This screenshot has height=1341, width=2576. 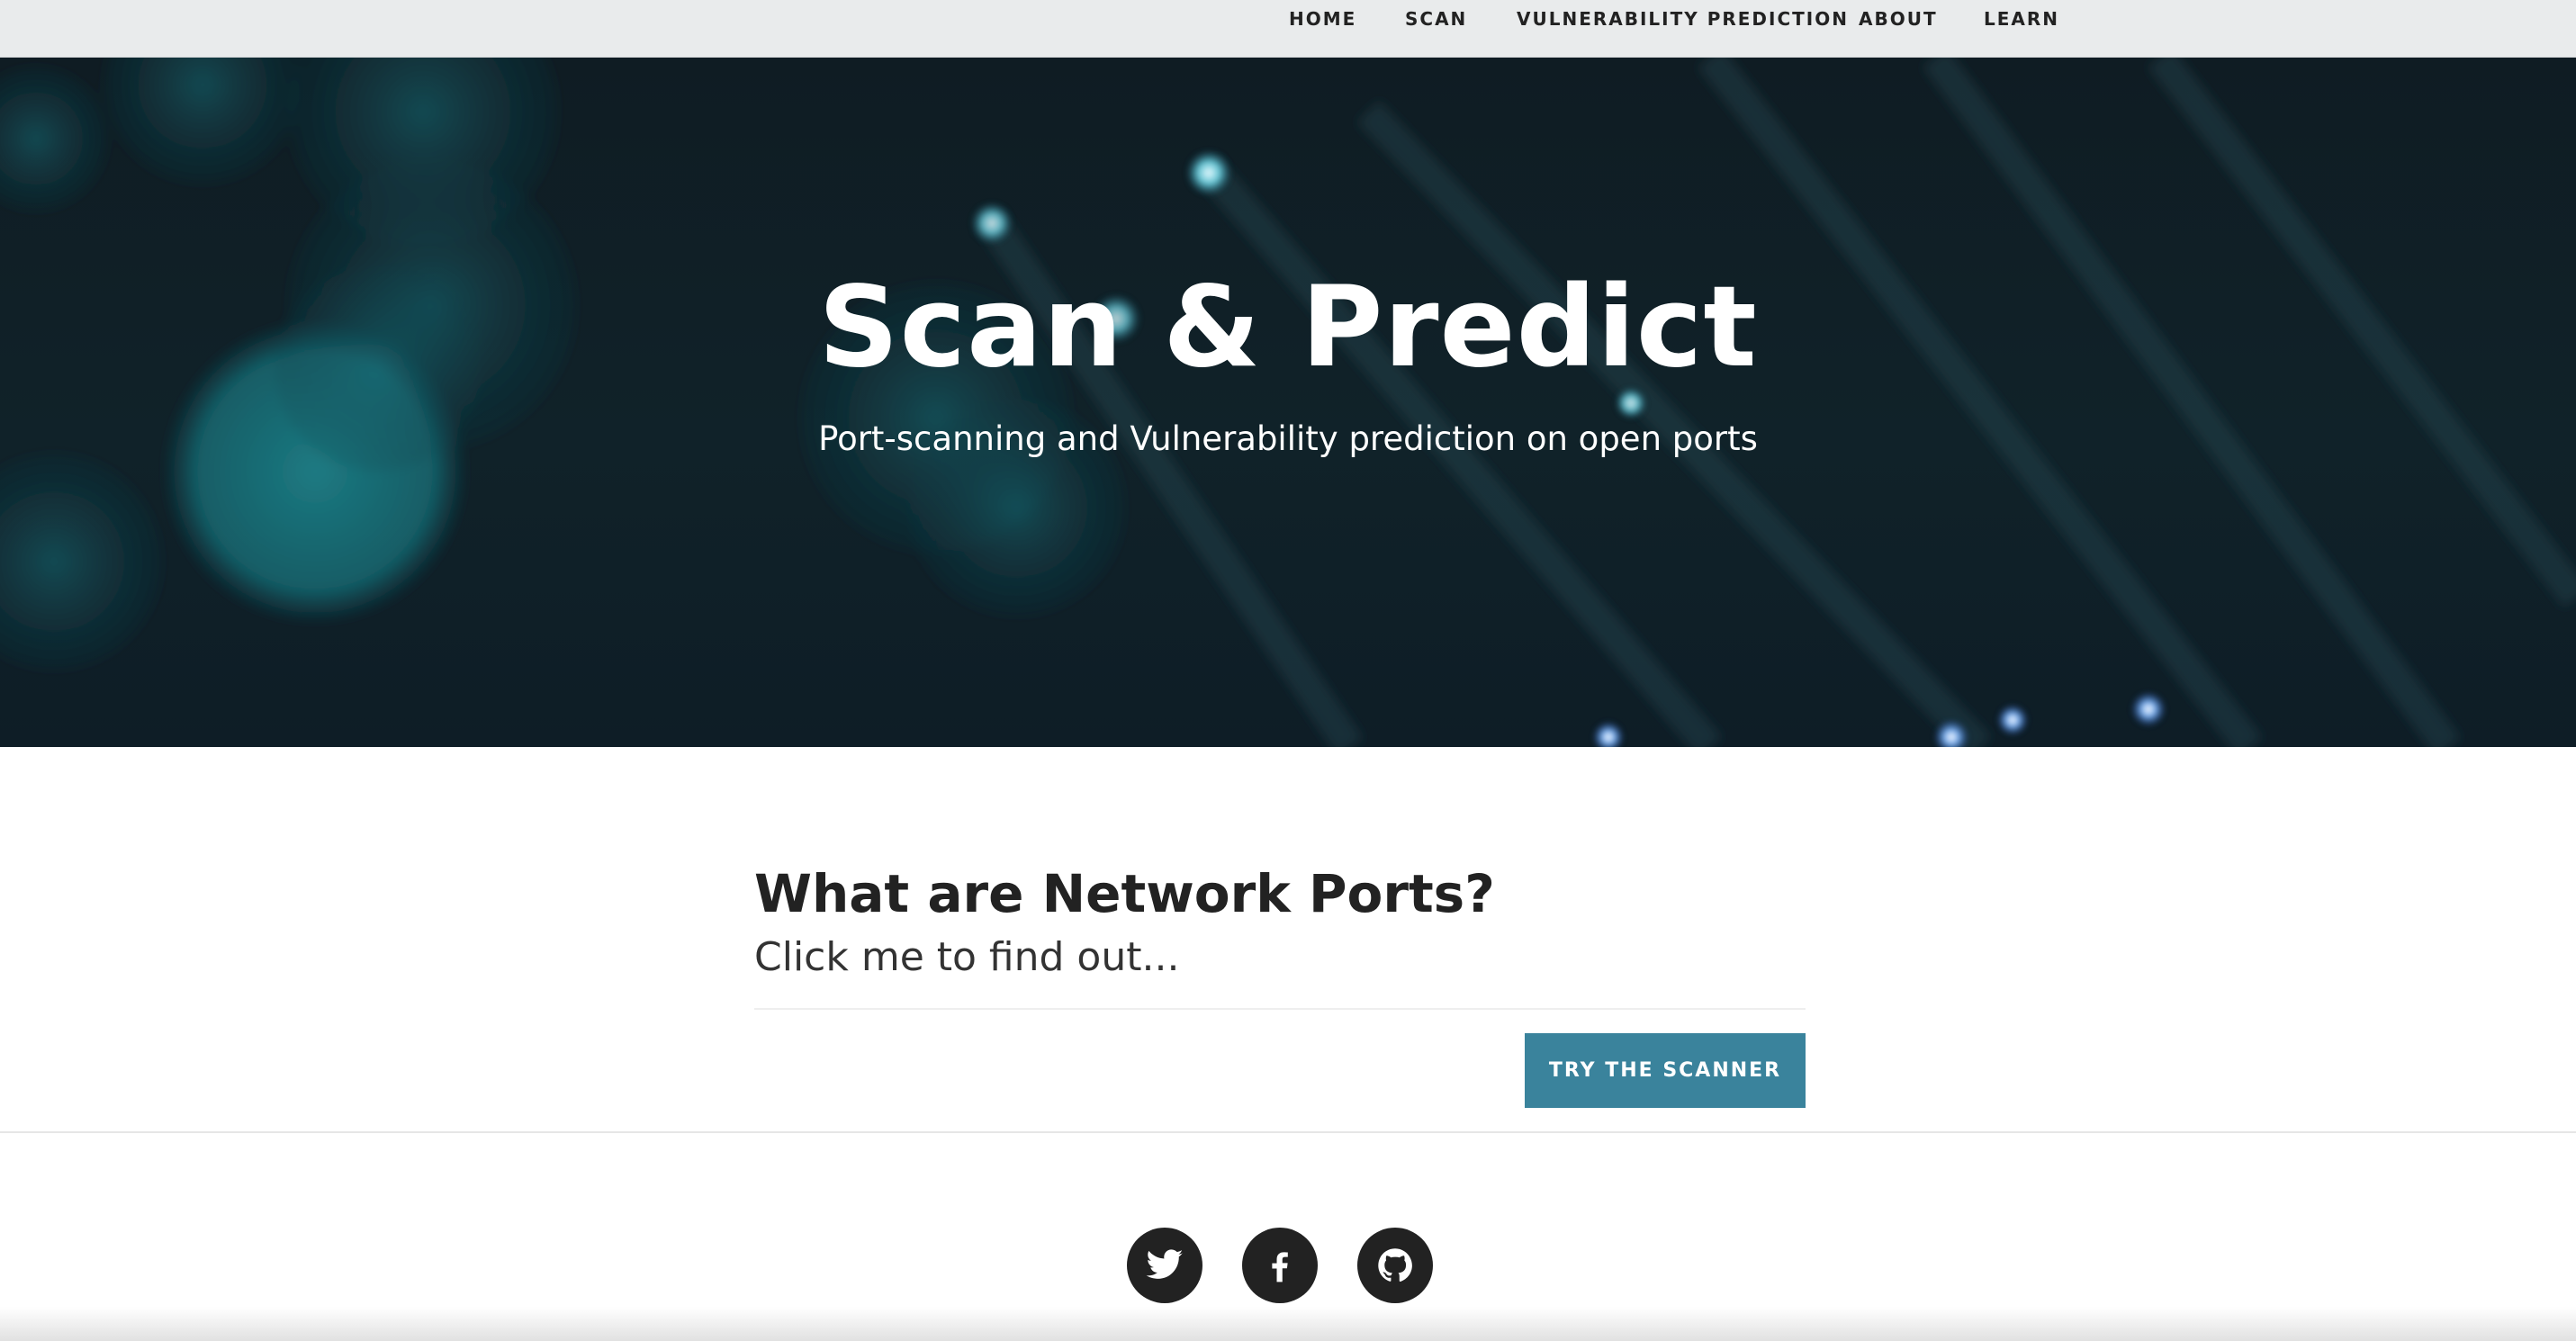 I want to click on section-divider, so click(x=1288, y=1132).